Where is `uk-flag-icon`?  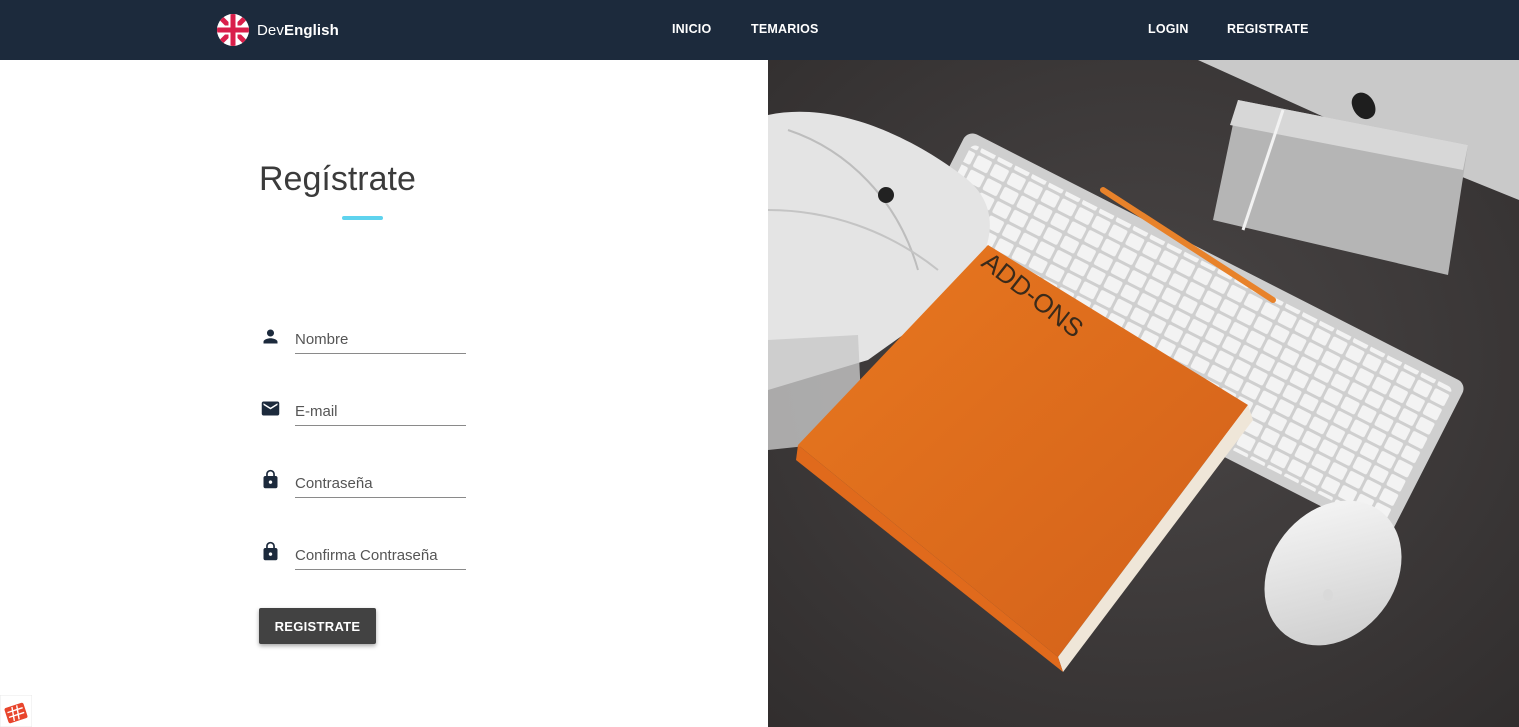 uk-flag-icon is located at coordinates (233, 30).